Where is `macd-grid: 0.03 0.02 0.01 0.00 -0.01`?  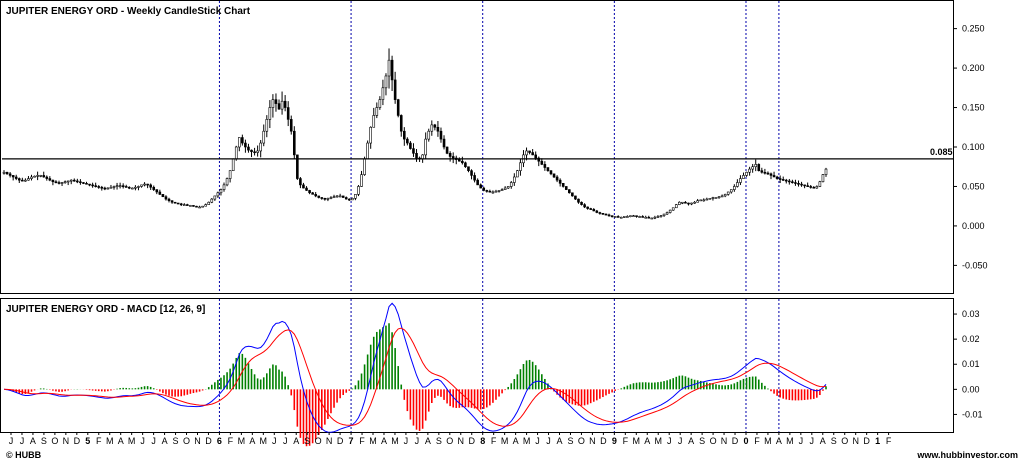 macd-grid: 0.03 0.02 0.01 0.00 -0.01 is located at coordinates (968, 364).